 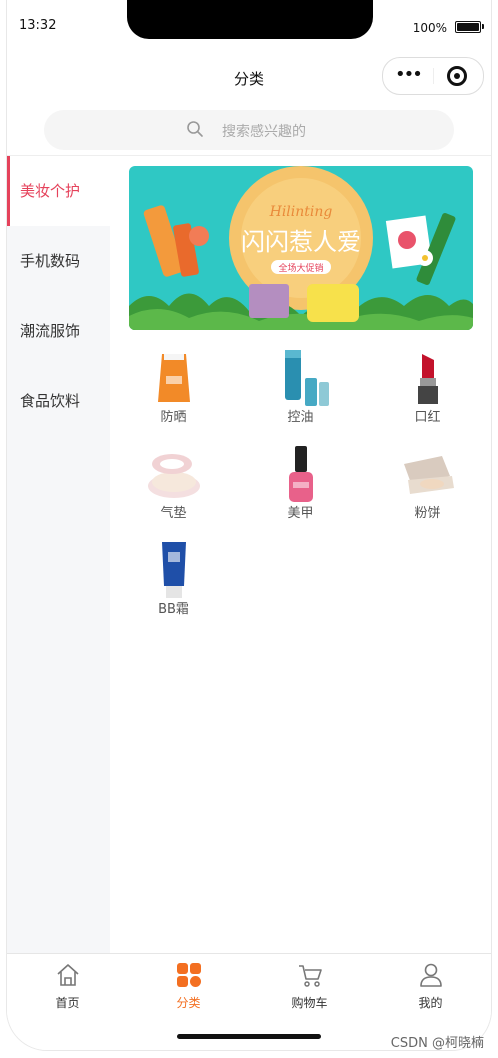 What do you see at coordinates (437, 1043) in the screenshot?
I see `watermark: CSDN @柯晓楠` at bounding box center [437, 1043].